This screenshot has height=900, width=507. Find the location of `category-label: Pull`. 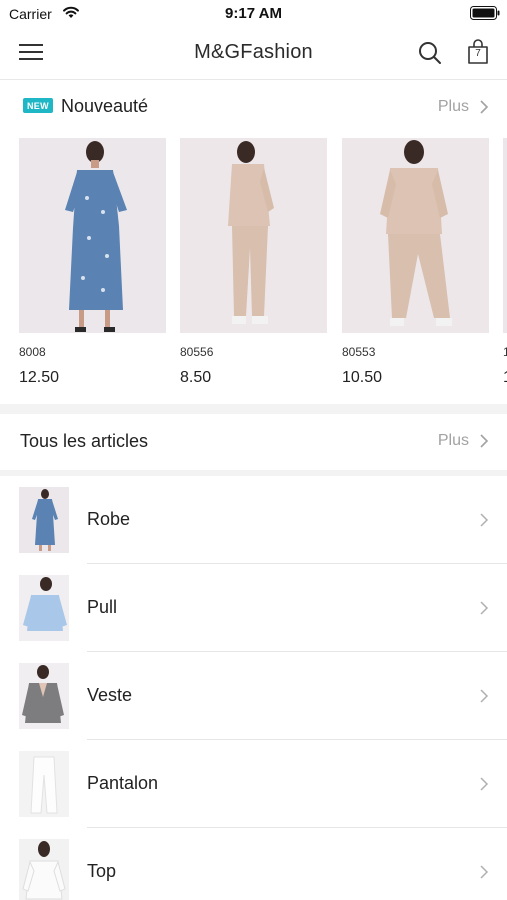

category-label: Pull is located at coordinates (102, 607).